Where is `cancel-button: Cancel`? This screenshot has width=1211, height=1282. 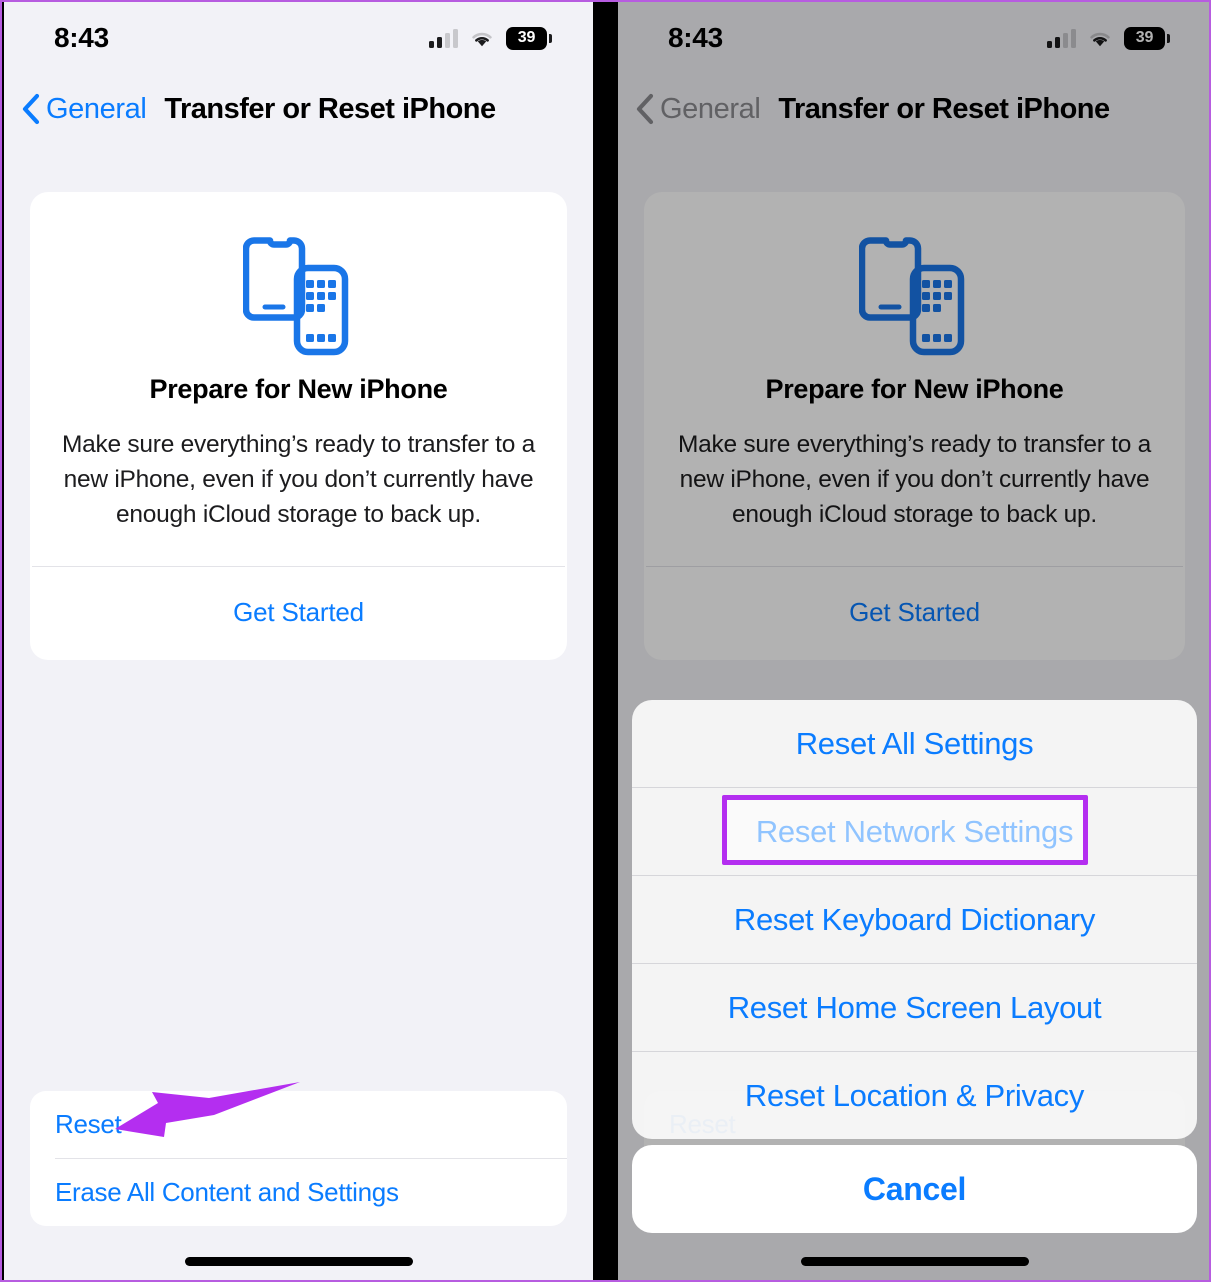 cancel-button: Cancel is located at coordinates (914, 1189).